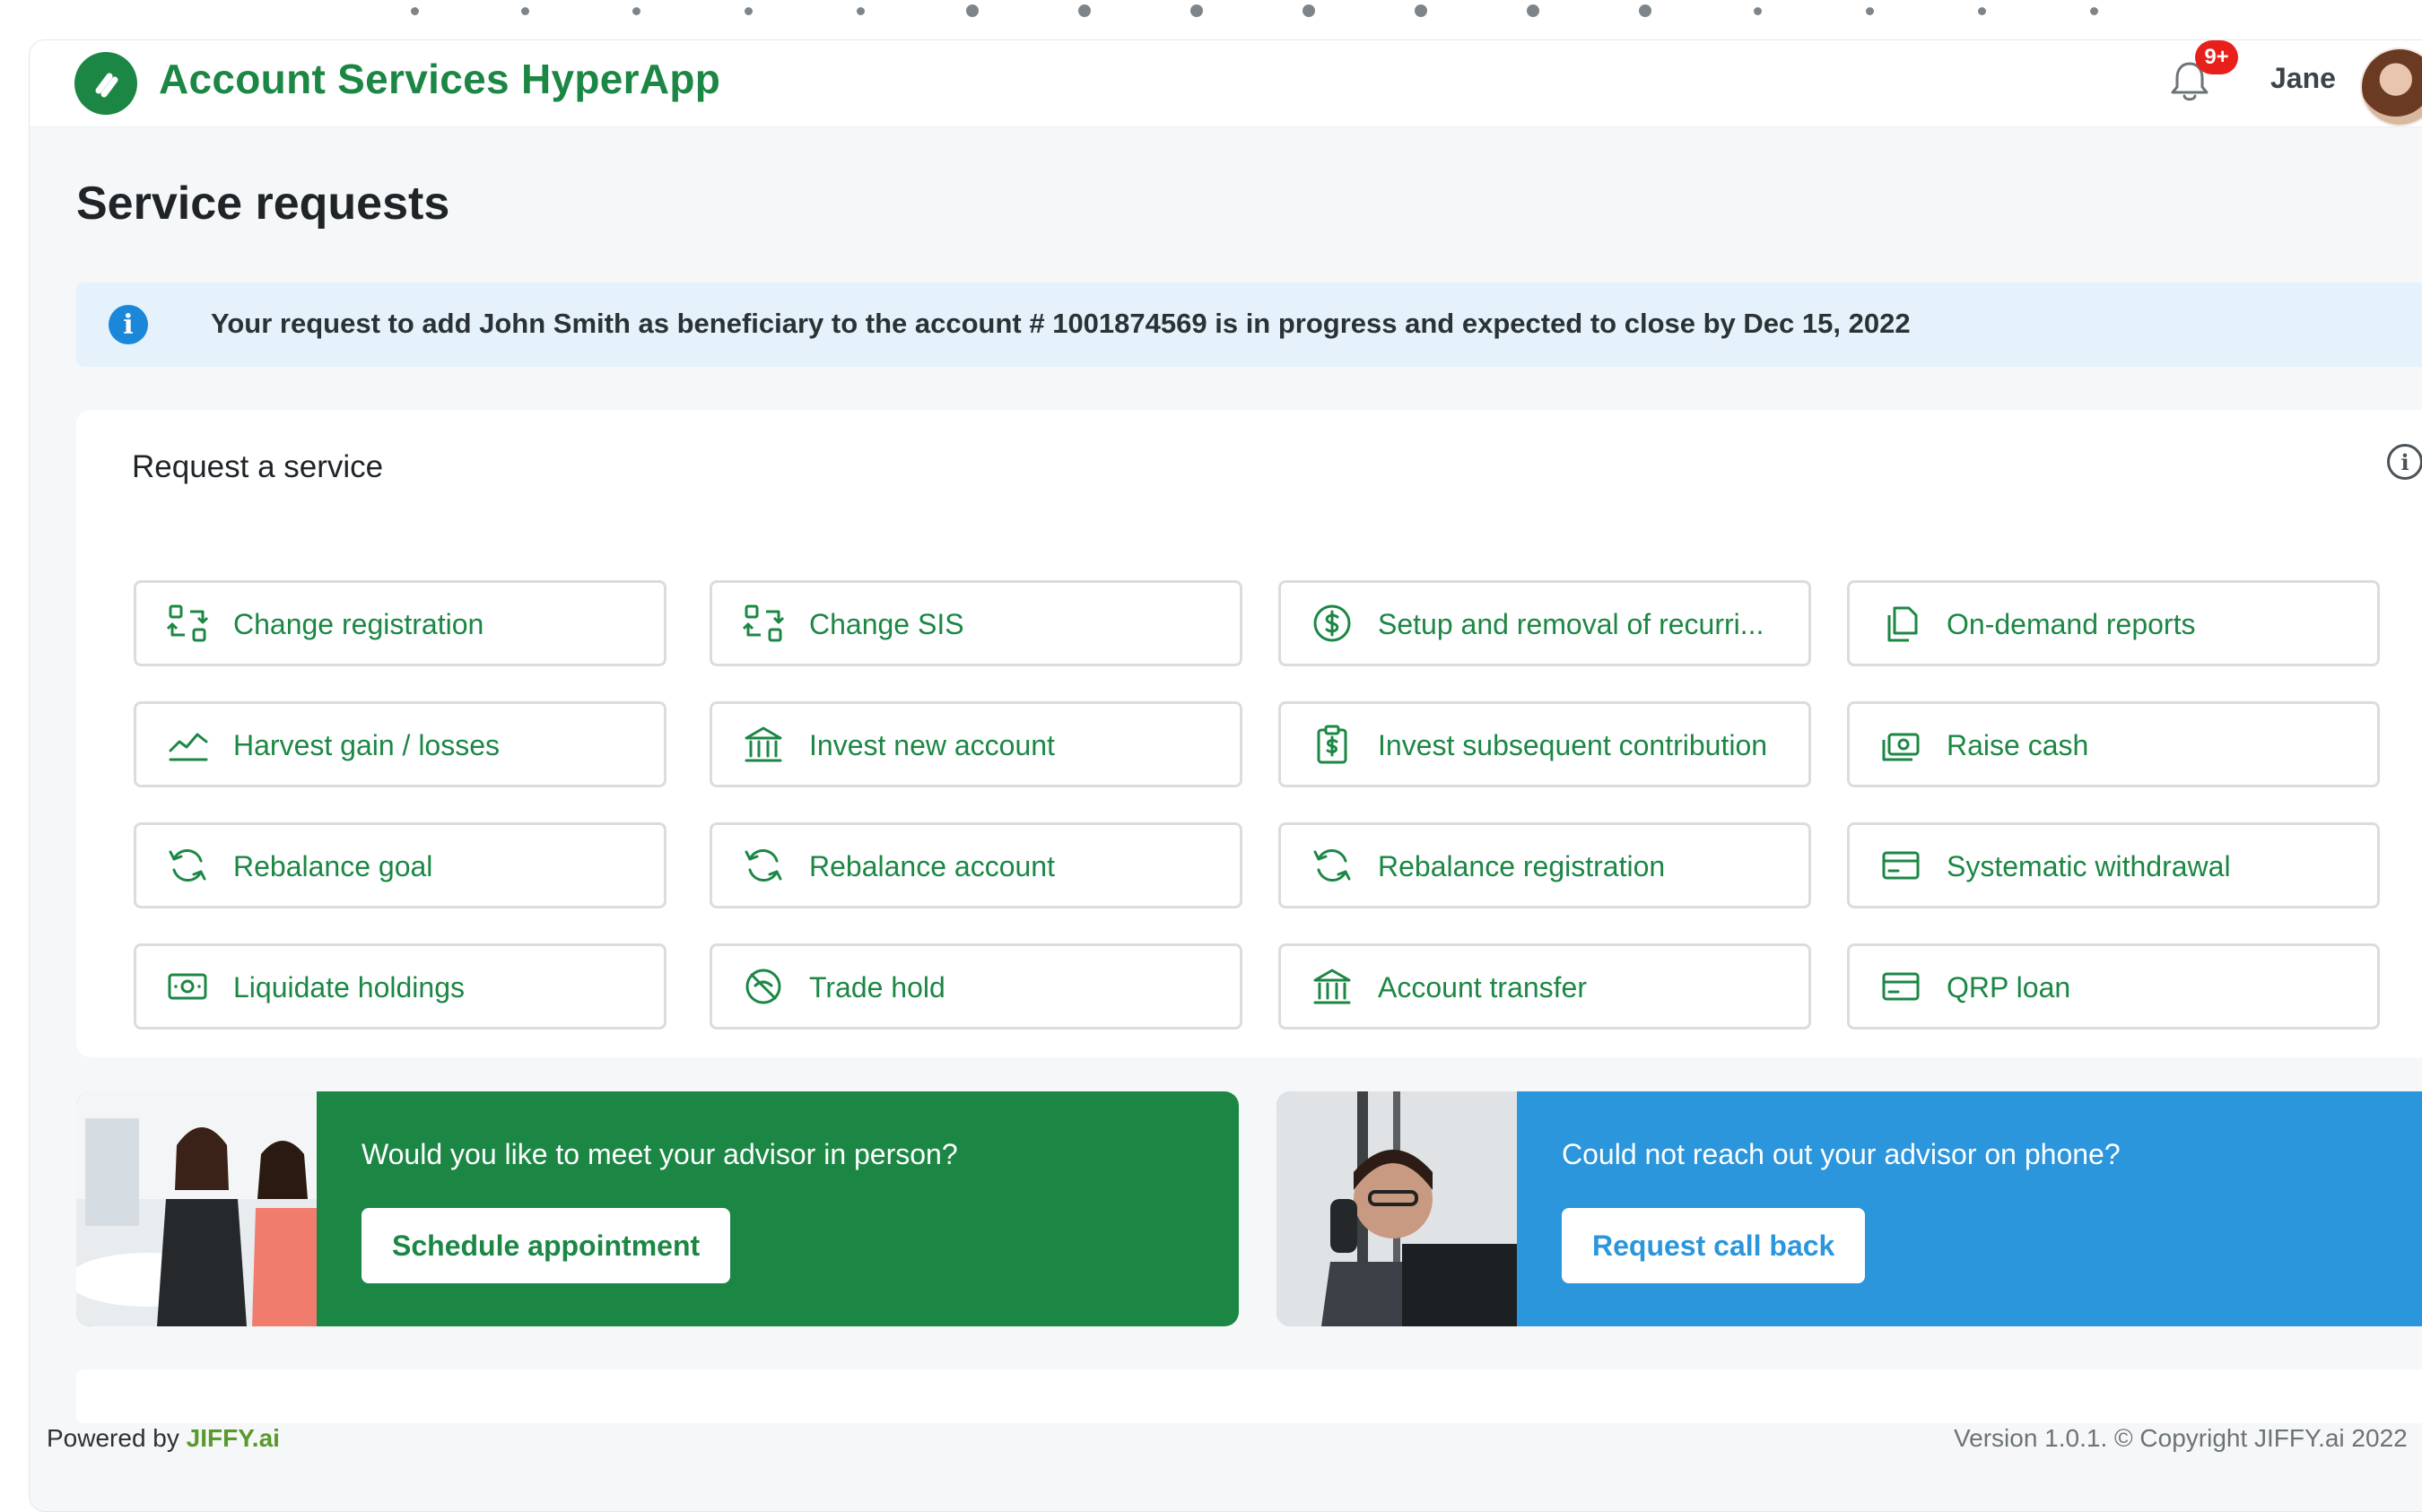  I want to click on jiffy-logo: JIFFY.ai, so click(233, 1438).